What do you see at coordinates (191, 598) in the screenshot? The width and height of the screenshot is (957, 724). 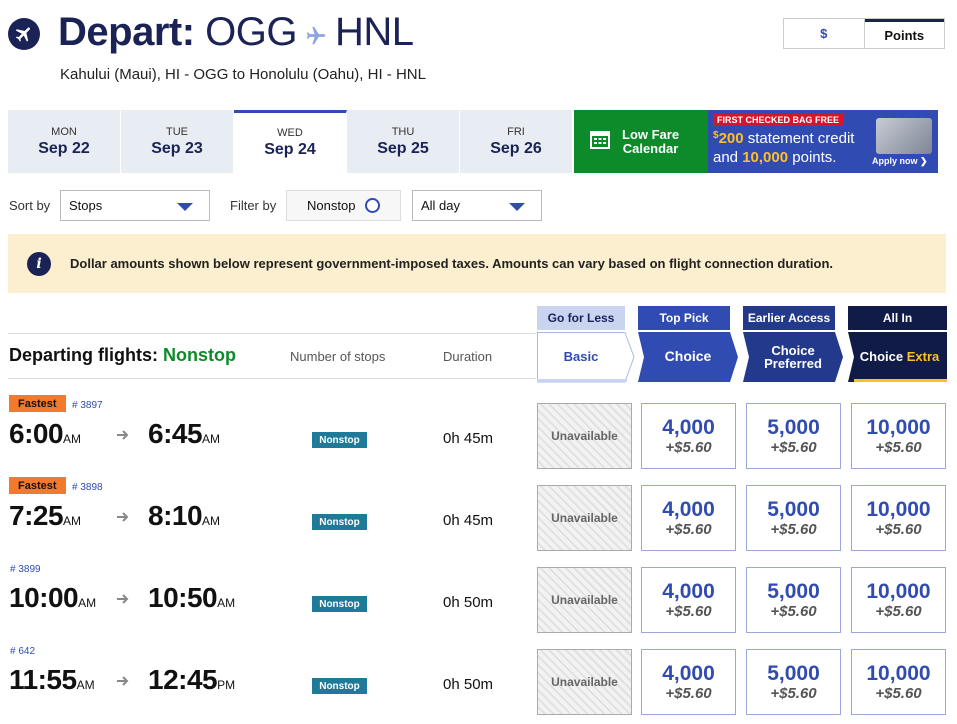 I see `arrive-time: 10:50AM` at bounding box center [191, 598].